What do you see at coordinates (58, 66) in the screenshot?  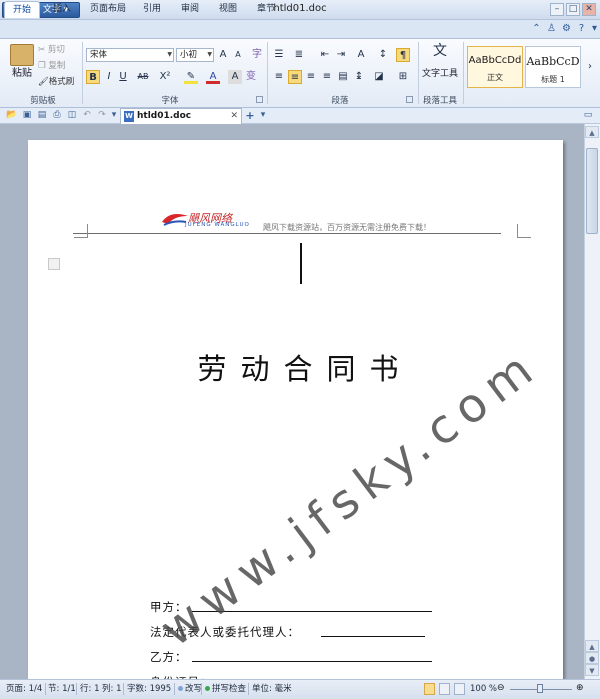 I see `copy-button: ❐ 复制` at bounding box center [58, 66].